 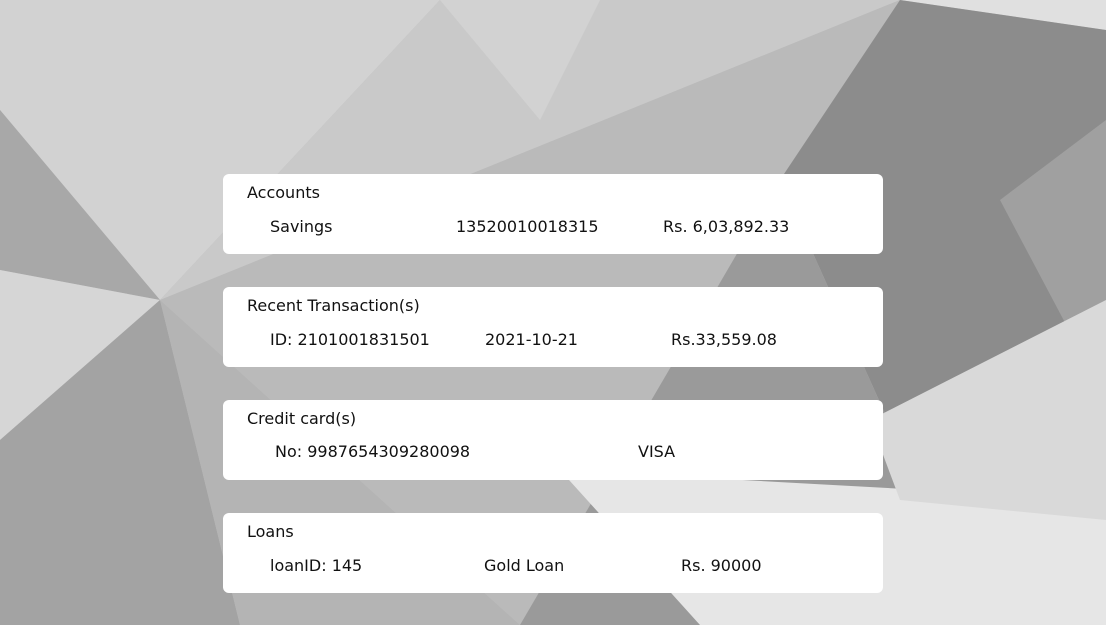 What do you see at coordinates (350, 339) in the screenshot?
I see `transaction-id: ID: 2101001831501` at bounding box center [350, 339].